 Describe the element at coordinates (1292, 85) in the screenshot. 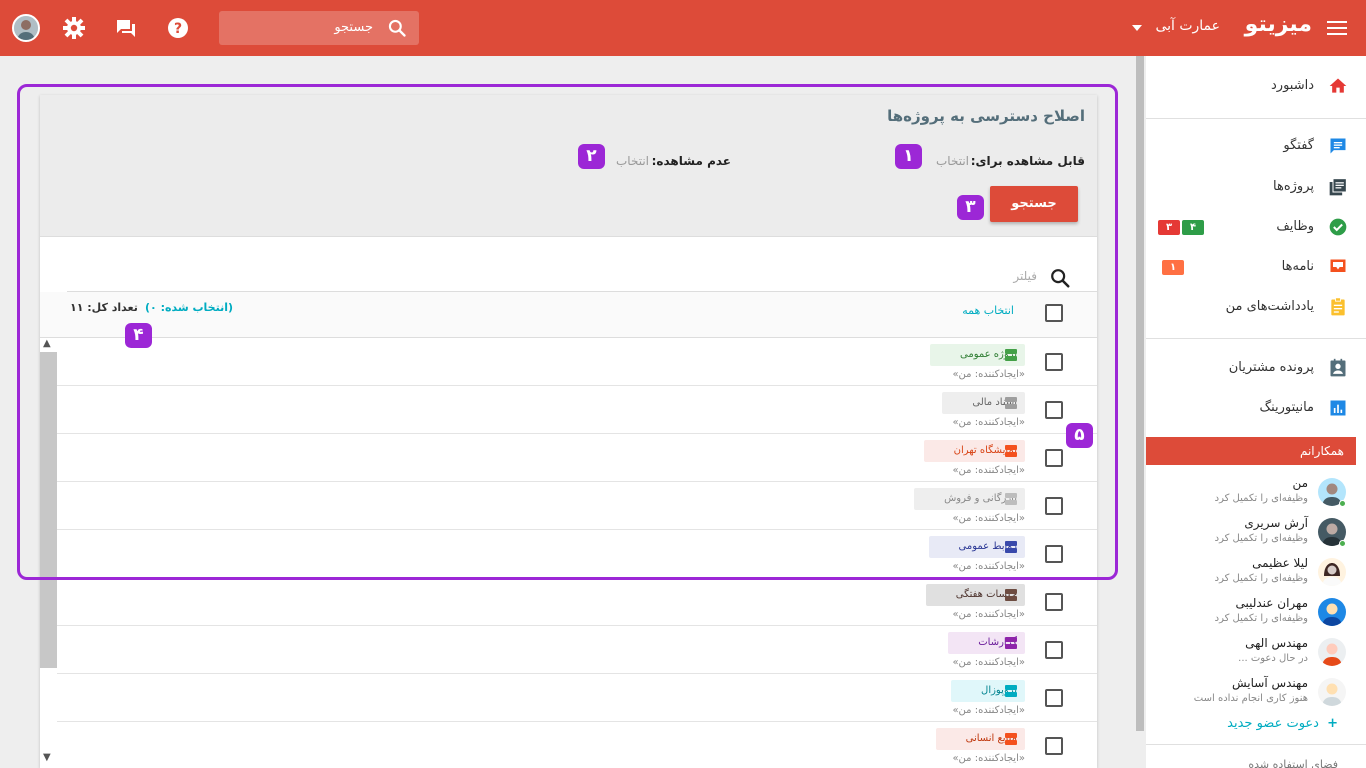

I see `sidebar-item-label: داشبورد` at that location.